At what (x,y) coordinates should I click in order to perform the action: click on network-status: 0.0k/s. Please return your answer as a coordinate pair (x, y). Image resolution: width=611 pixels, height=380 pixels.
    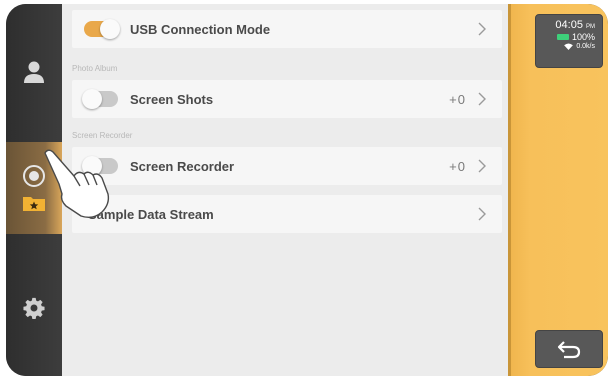
    Looking at the image, I should click on (565, 46).